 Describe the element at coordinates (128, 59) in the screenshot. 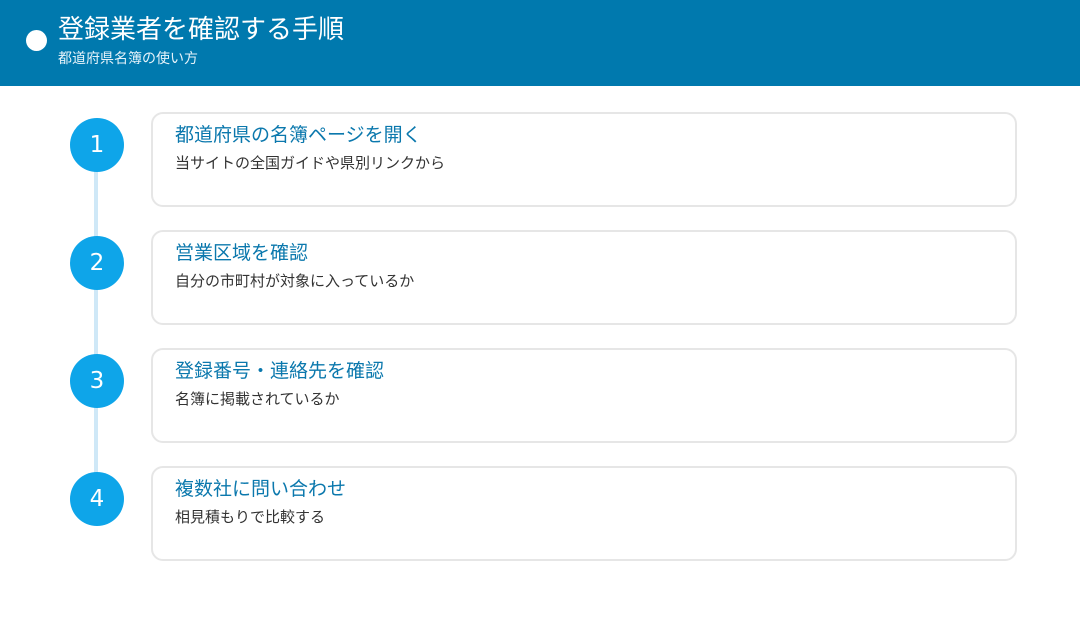

I see `page-subtitle: 都道府県名簿の使い方` at that location.